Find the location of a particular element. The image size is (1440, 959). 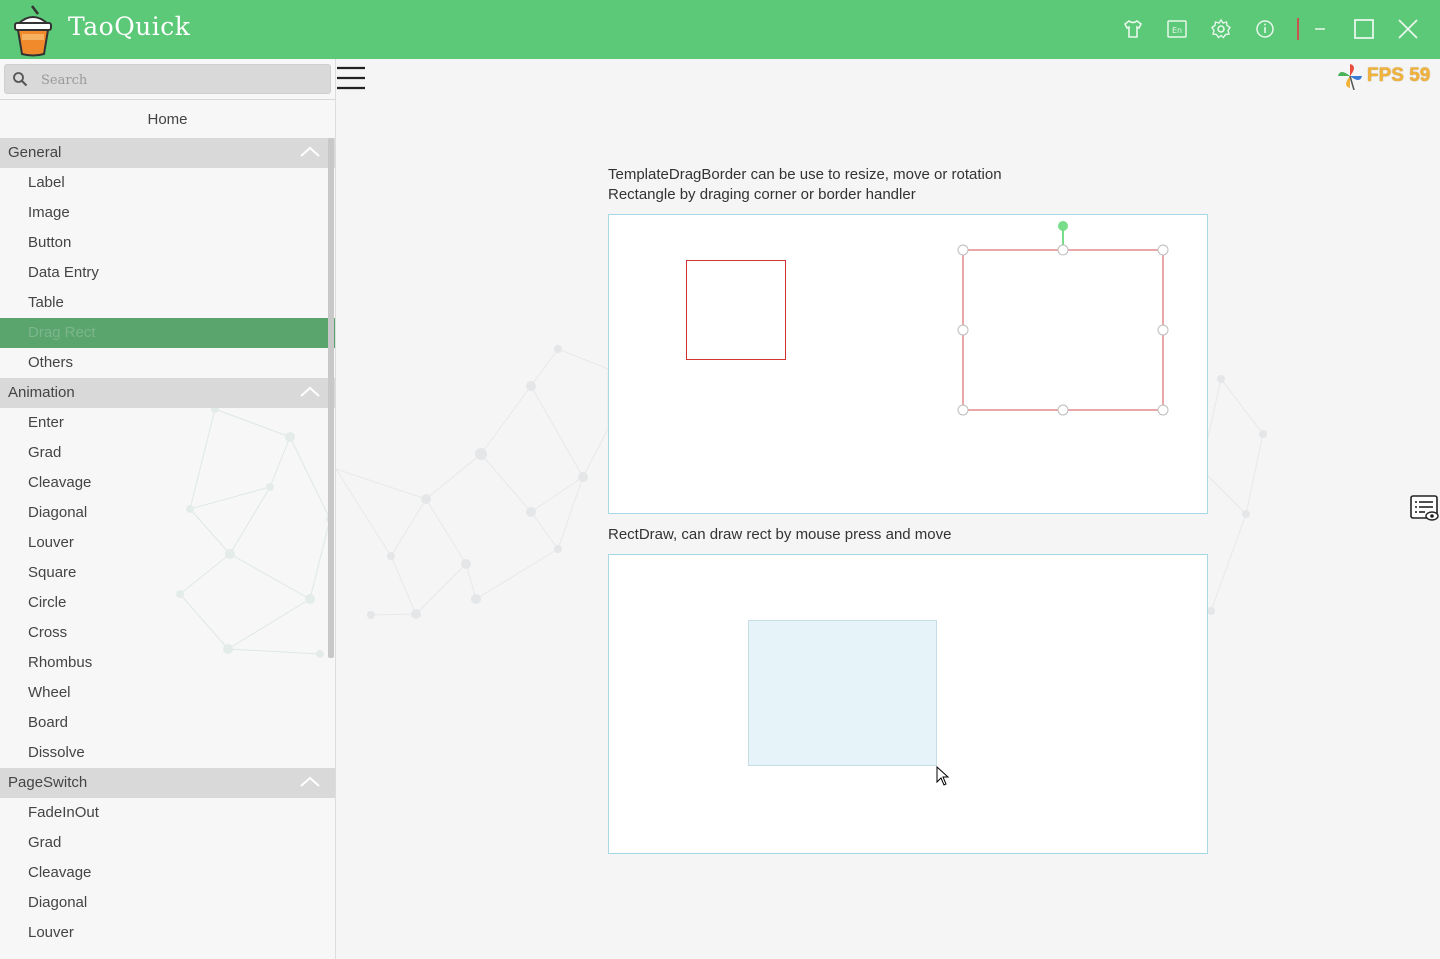

nav-item-table: Table is located at coordinates (167, 303).